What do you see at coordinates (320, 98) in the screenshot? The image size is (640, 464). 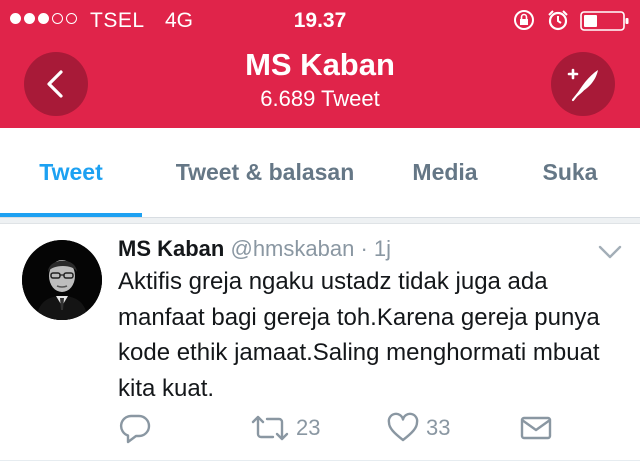 I see `tweet-count: 6.689 Tweet` at bounding box center [320, 98].